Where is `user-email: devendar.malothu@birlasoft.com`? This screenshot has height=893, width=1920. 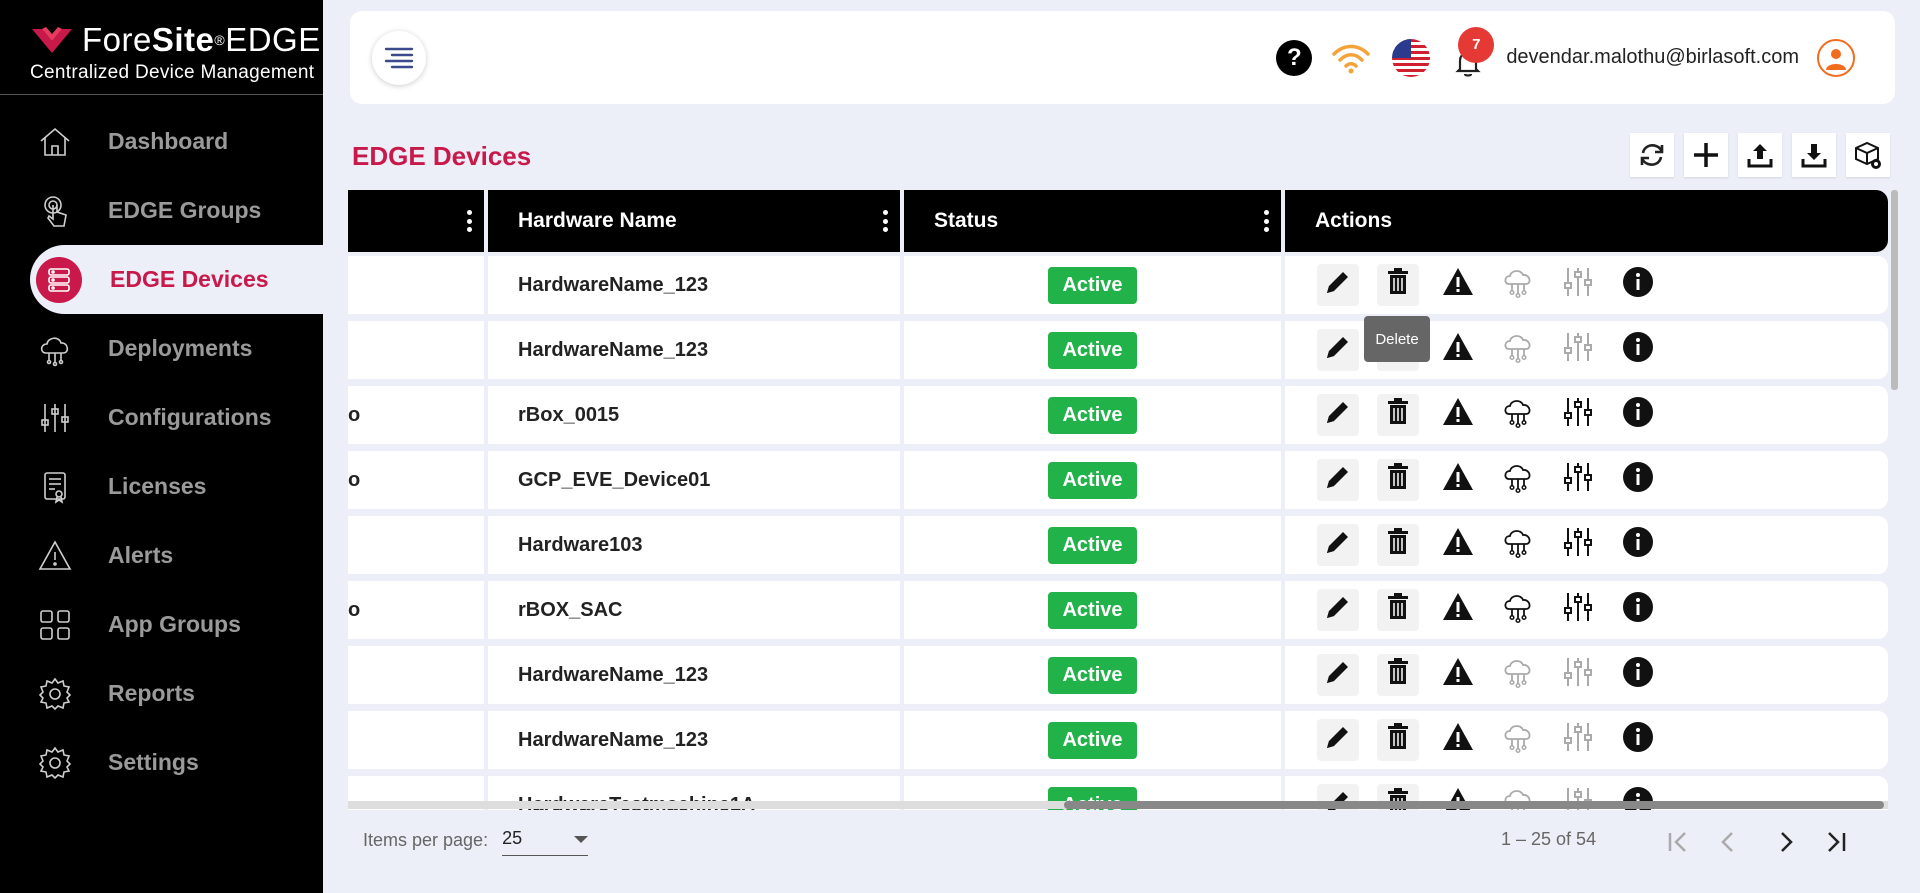
user-email: devendar.malothu@birlasoft.com is located at coordinates (1652, 57).